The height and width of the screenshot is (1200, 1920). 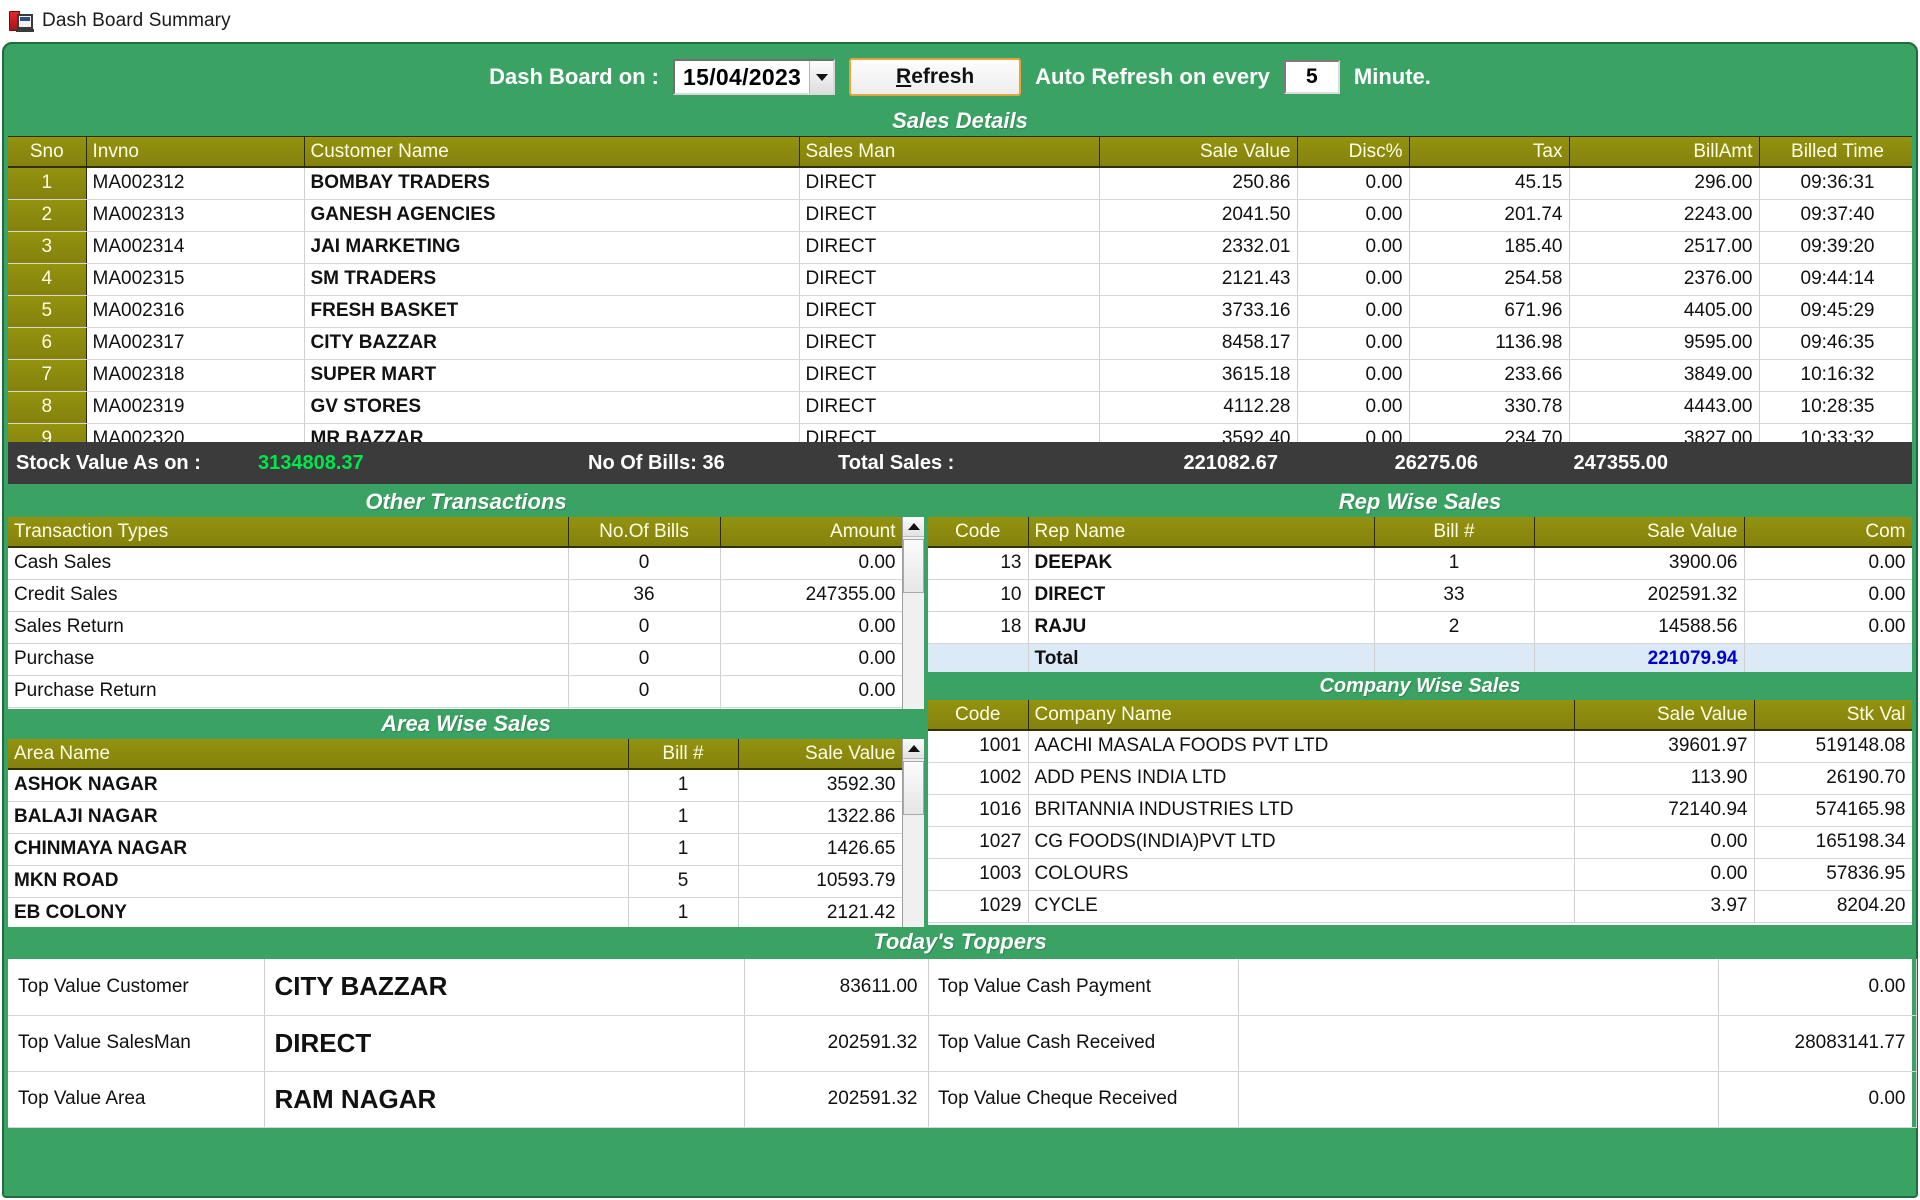 What do you see at coordinates (683, 881) in the screenshot?
I see `cell-bill-count: 5` at bounding box center [683, 881].